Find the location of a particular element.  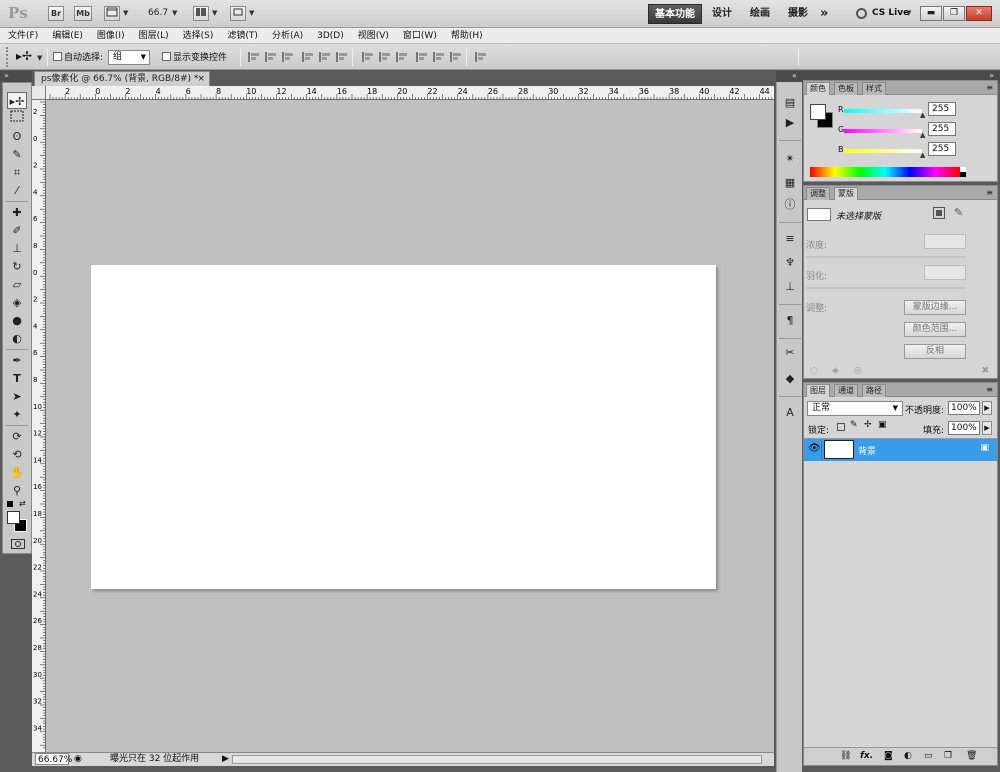

apply-mask-icon: ◈ is located at coordinates (835, 371).